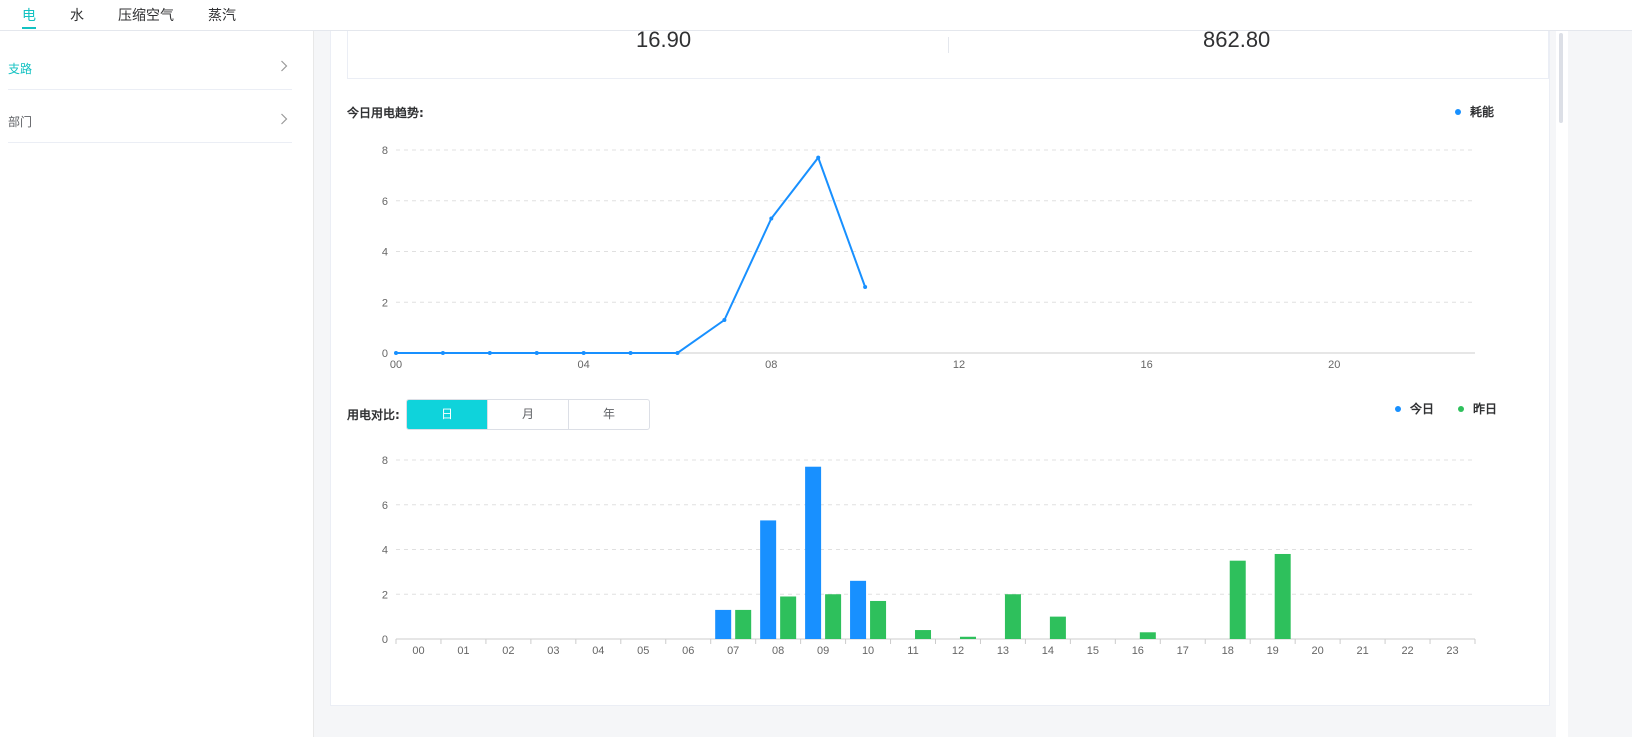  I want to click on x-tick-label: 02, so click(508, 651).